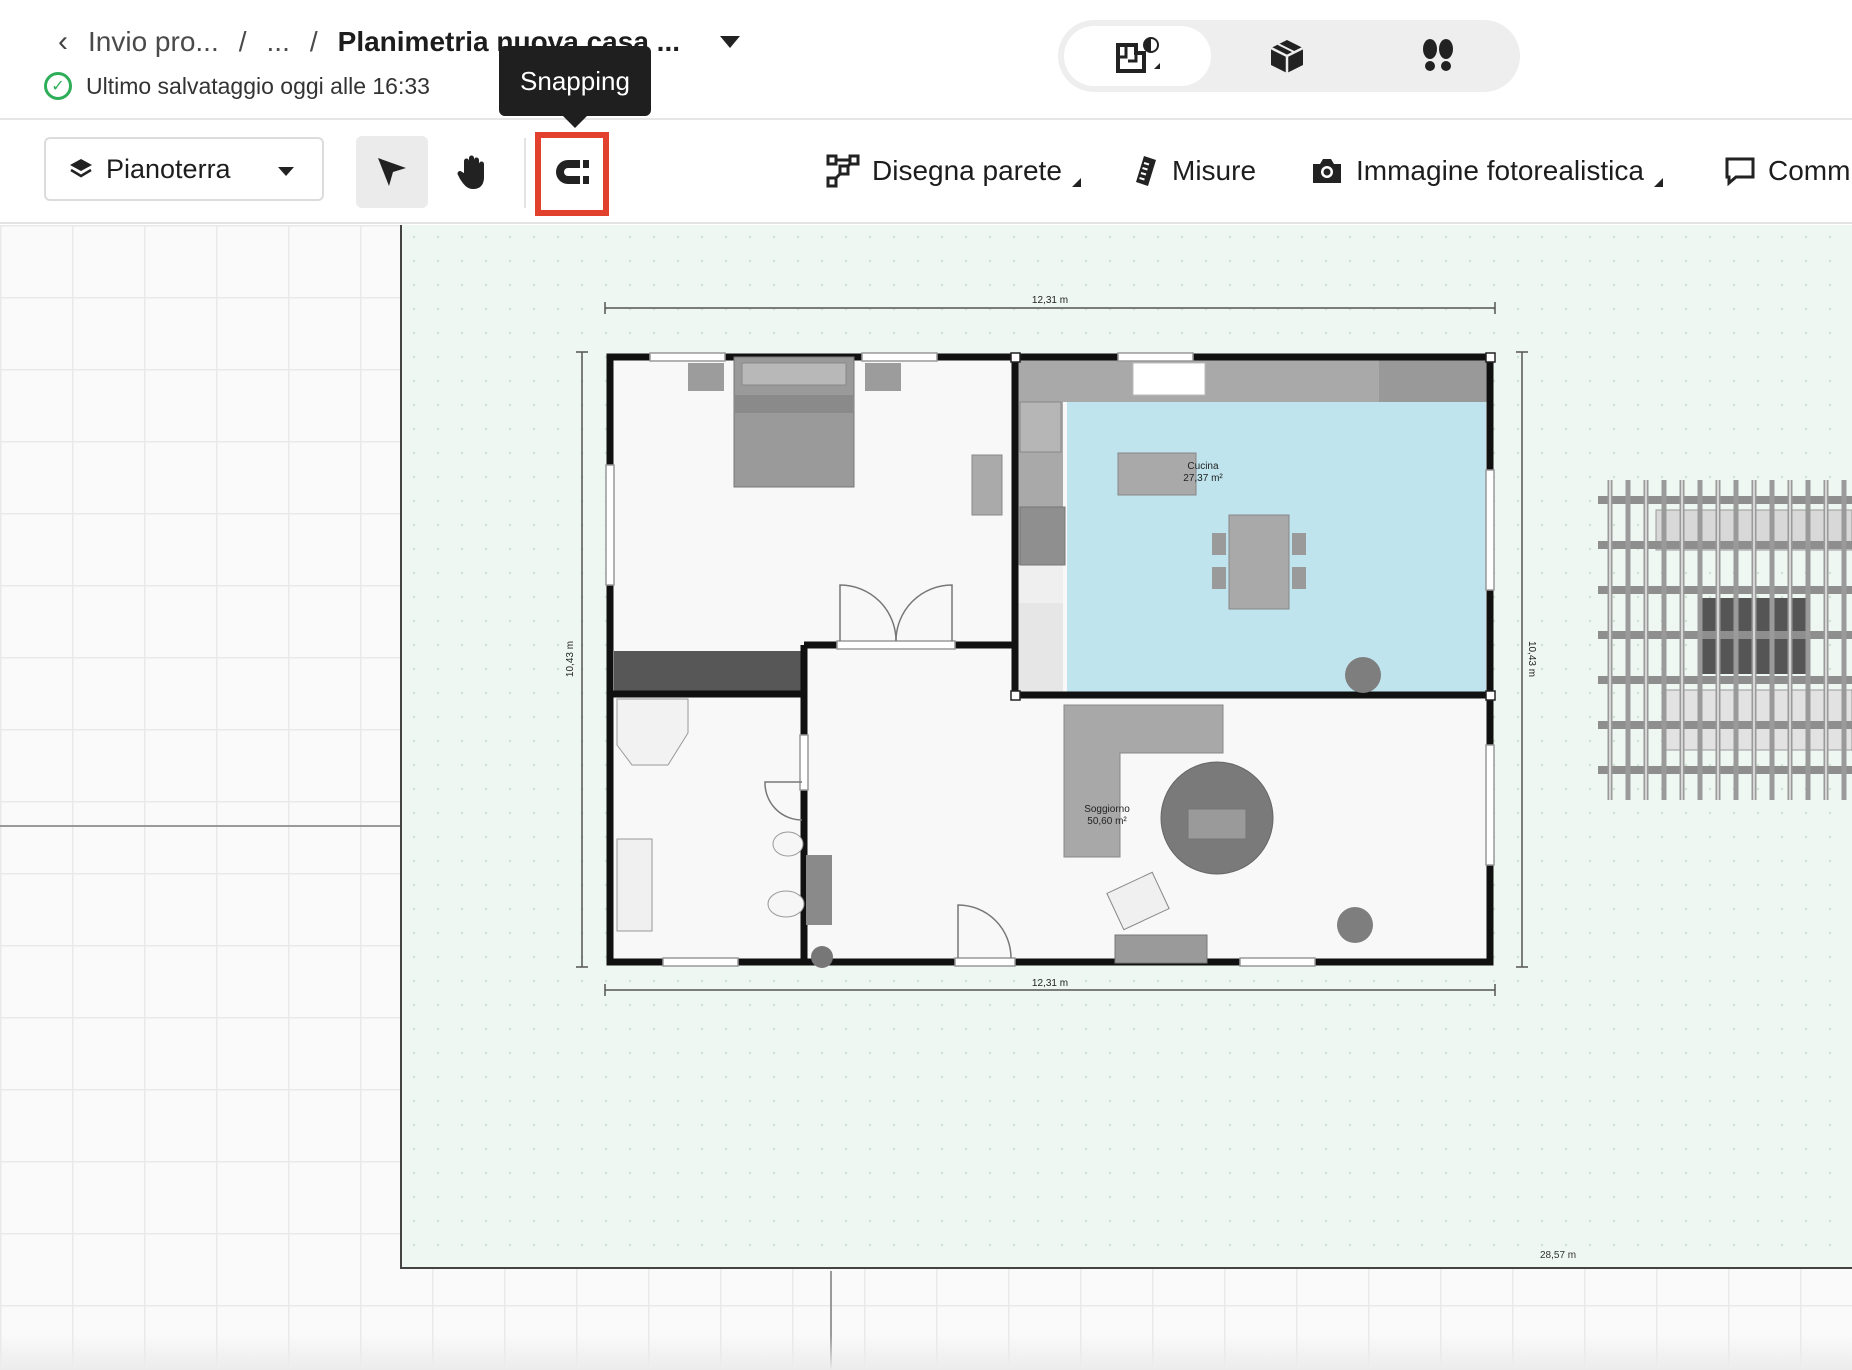 This screenshot has width=1852, height=1370. I want to click on draw-wall-button: Disegna parete, so click(953, 171).